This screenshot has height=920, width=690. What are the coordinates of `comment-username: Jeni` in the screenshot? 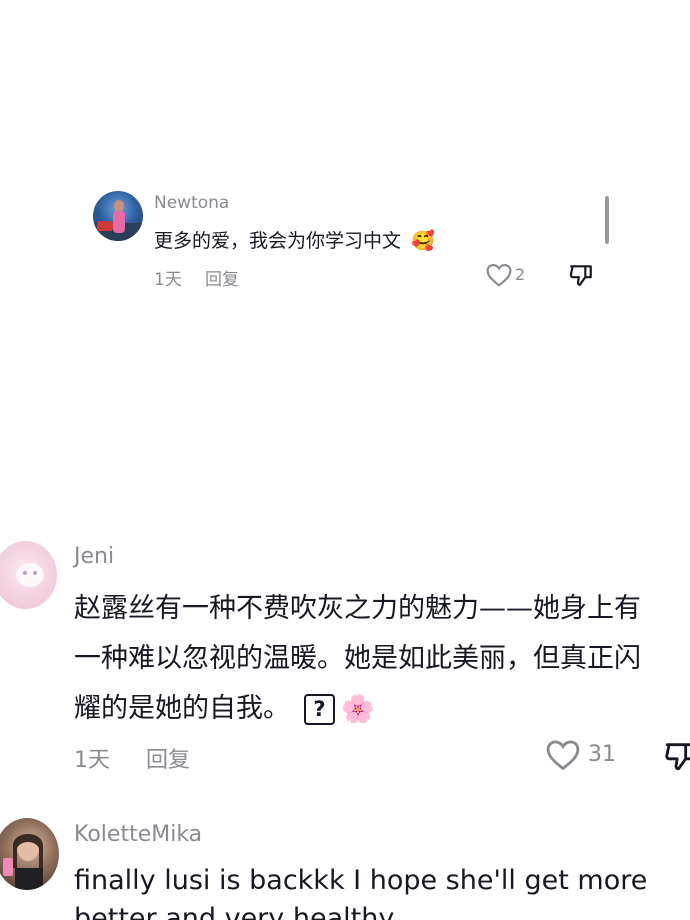 It's located at (94, 556).